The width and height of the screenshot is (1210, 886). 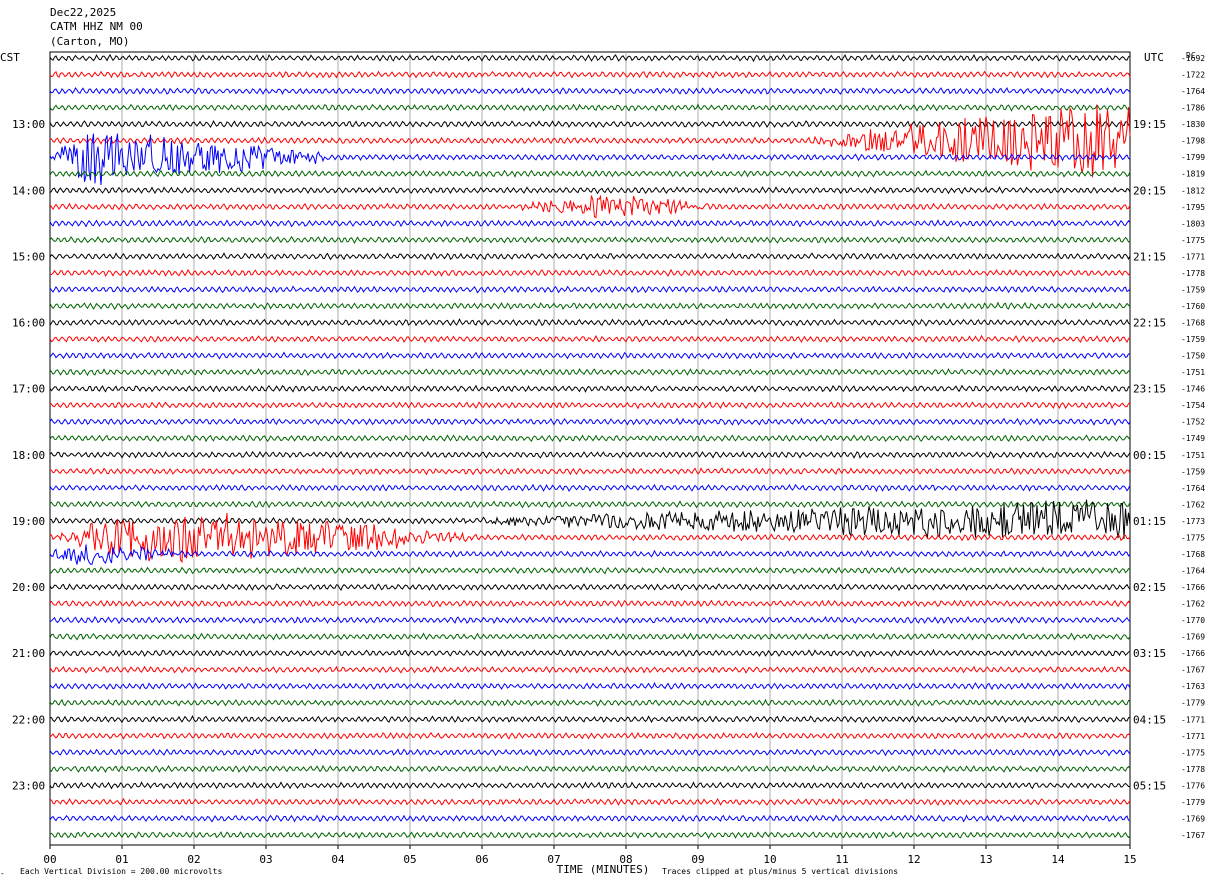 I want to click on dc-offset-label: -1786, so click(x=1193, y=108).